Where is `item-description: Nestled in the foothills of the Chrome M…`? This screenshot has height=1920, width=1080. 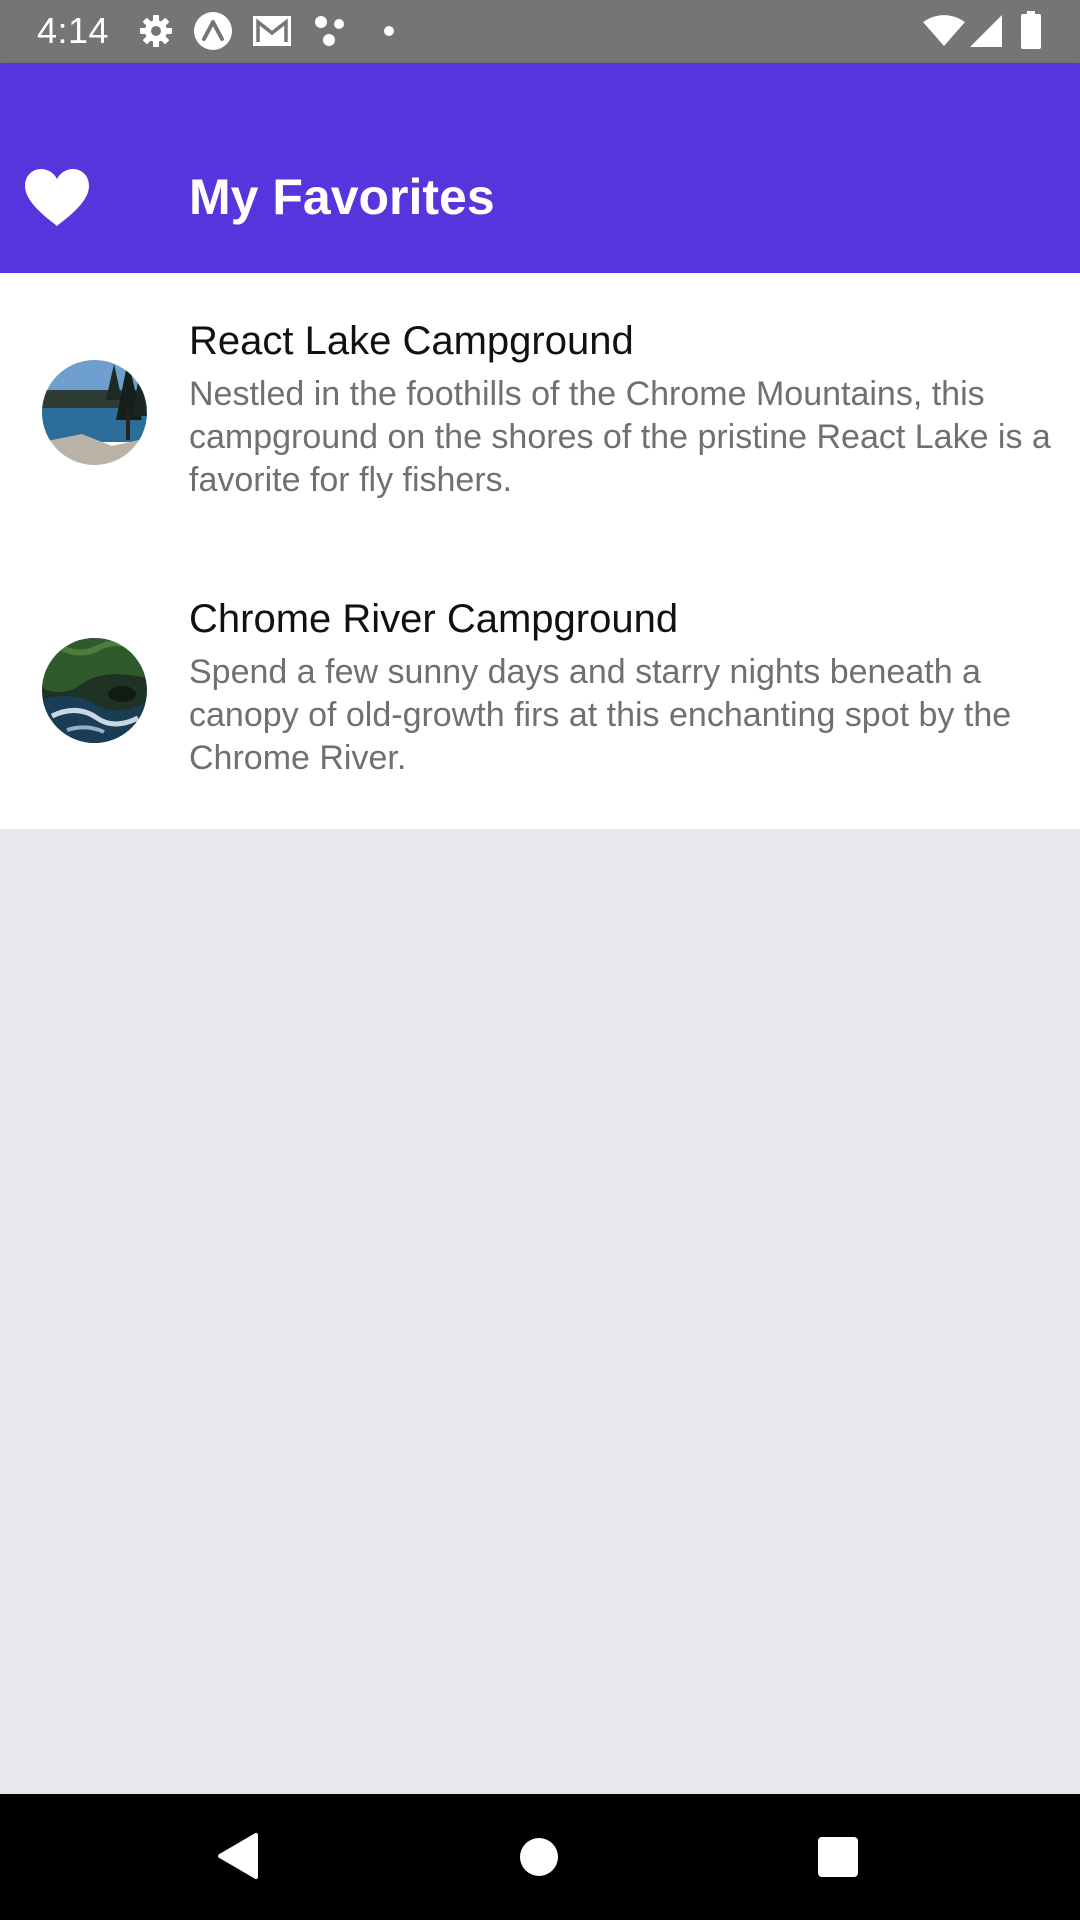 item-description: Nestled in the foothills of the Chrome M… is located at coordinates (620, 437).